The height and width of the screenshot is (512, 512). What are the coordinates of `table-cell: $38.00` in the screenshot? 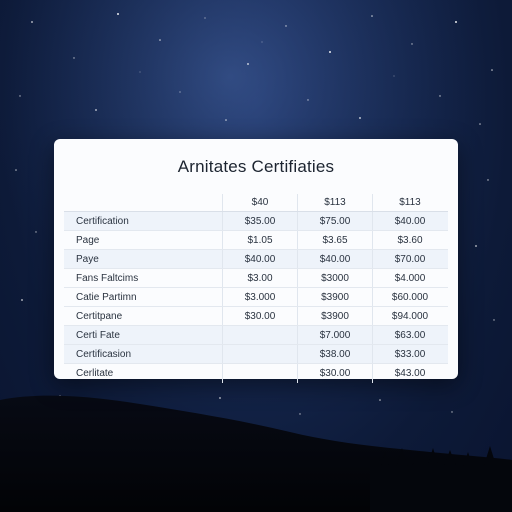 It's located at (334, 354).